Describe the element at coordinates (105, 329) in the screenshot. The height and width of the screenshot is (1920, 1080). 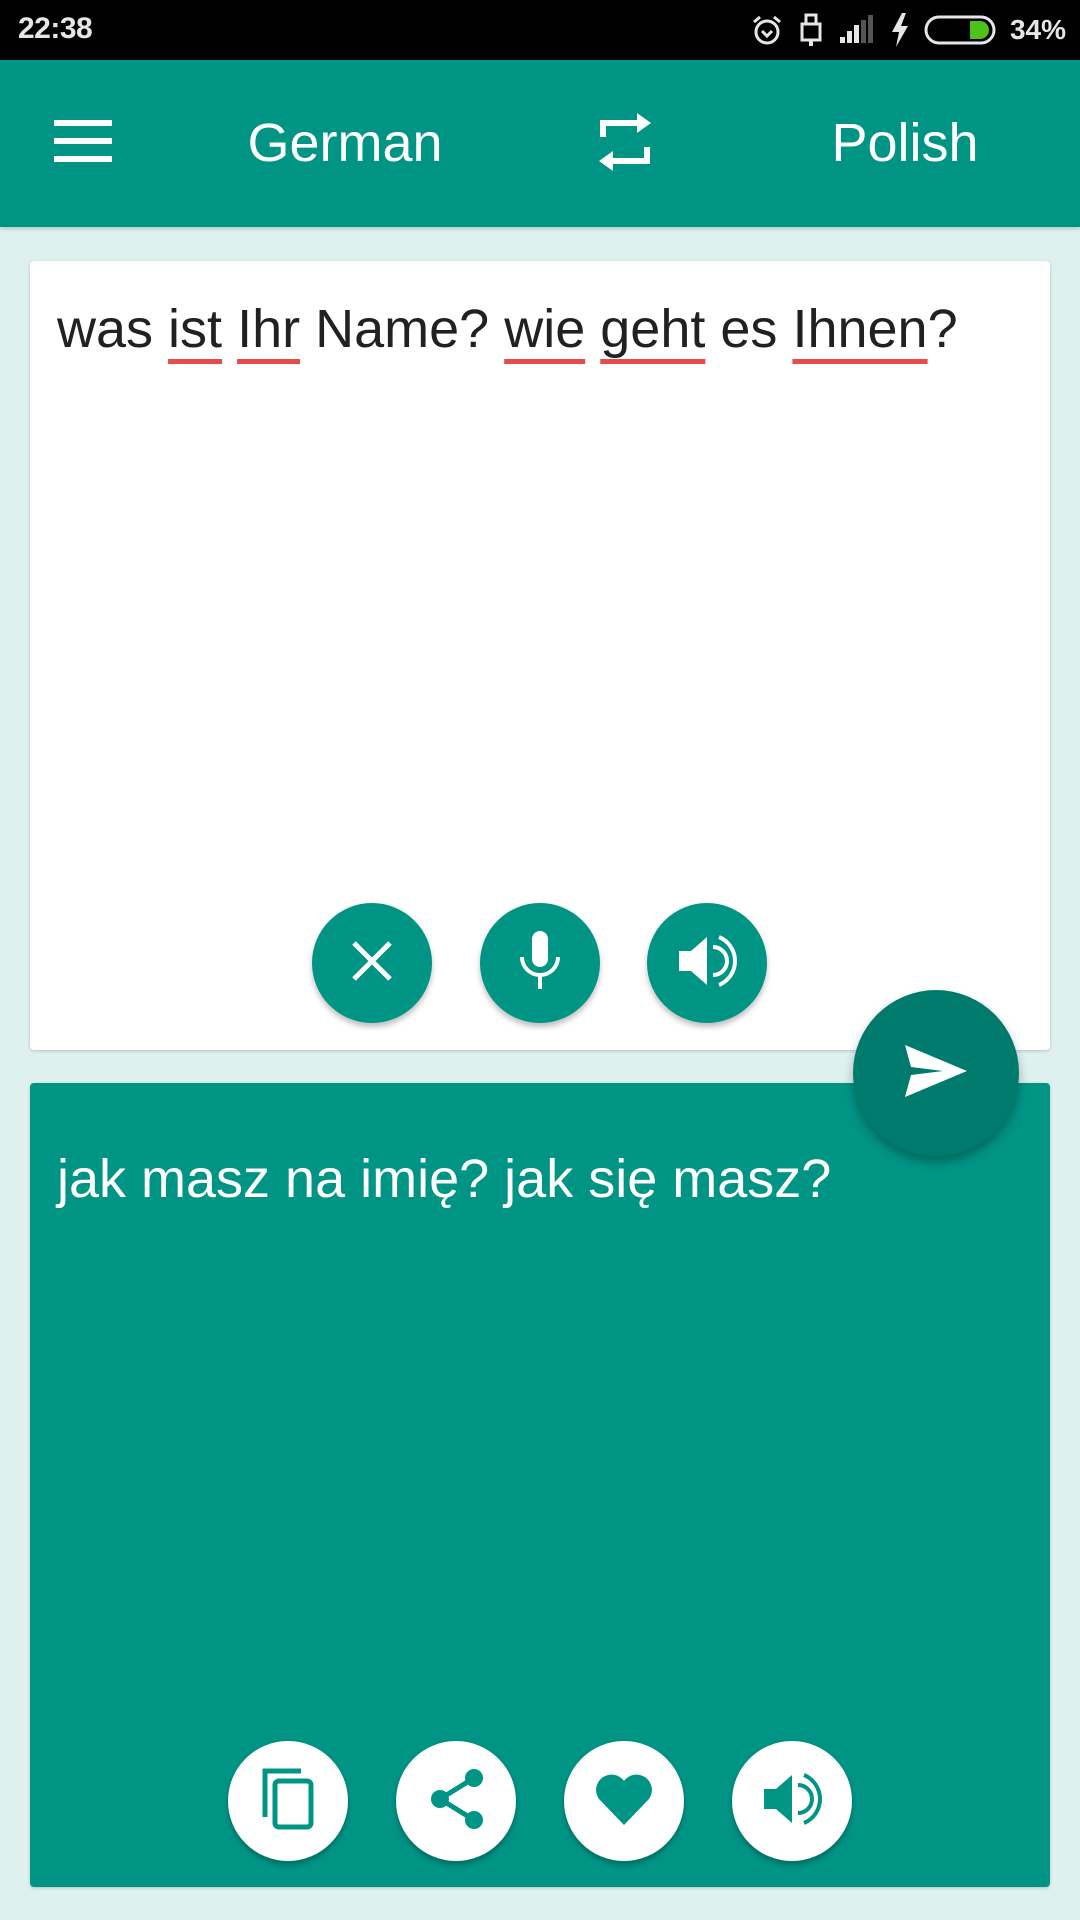
I see `word: was` at that location.